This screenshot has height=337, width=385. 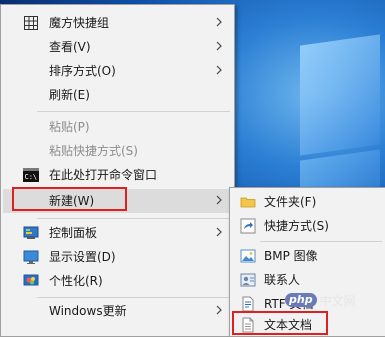 What do you see at coordinates (82, 71) in the screenshot?
I see `menu-item-label: 排序方式(O)` at bounding box center [82, 71].